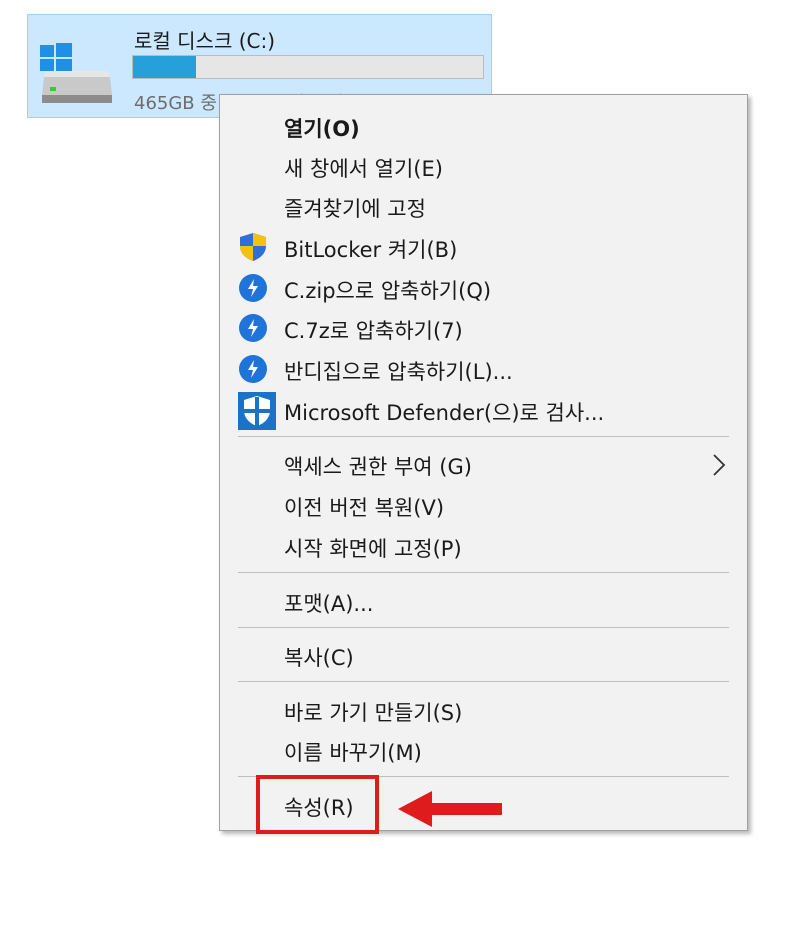 The height and width of the screenshot is (939, 800). What do you see at coordinates (373, 549) in the screenshot?
I see `menu-item-label: 시작 화면에 고정(P)` at bounding box center [373, 549].